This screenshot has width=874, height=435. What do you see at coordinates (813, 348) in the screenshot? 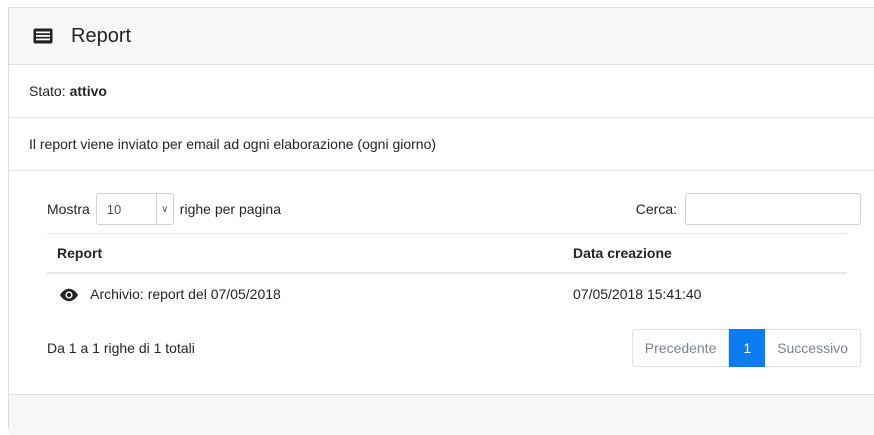
I see `next-page-button: Successivo` at bounding box center [813, 348].